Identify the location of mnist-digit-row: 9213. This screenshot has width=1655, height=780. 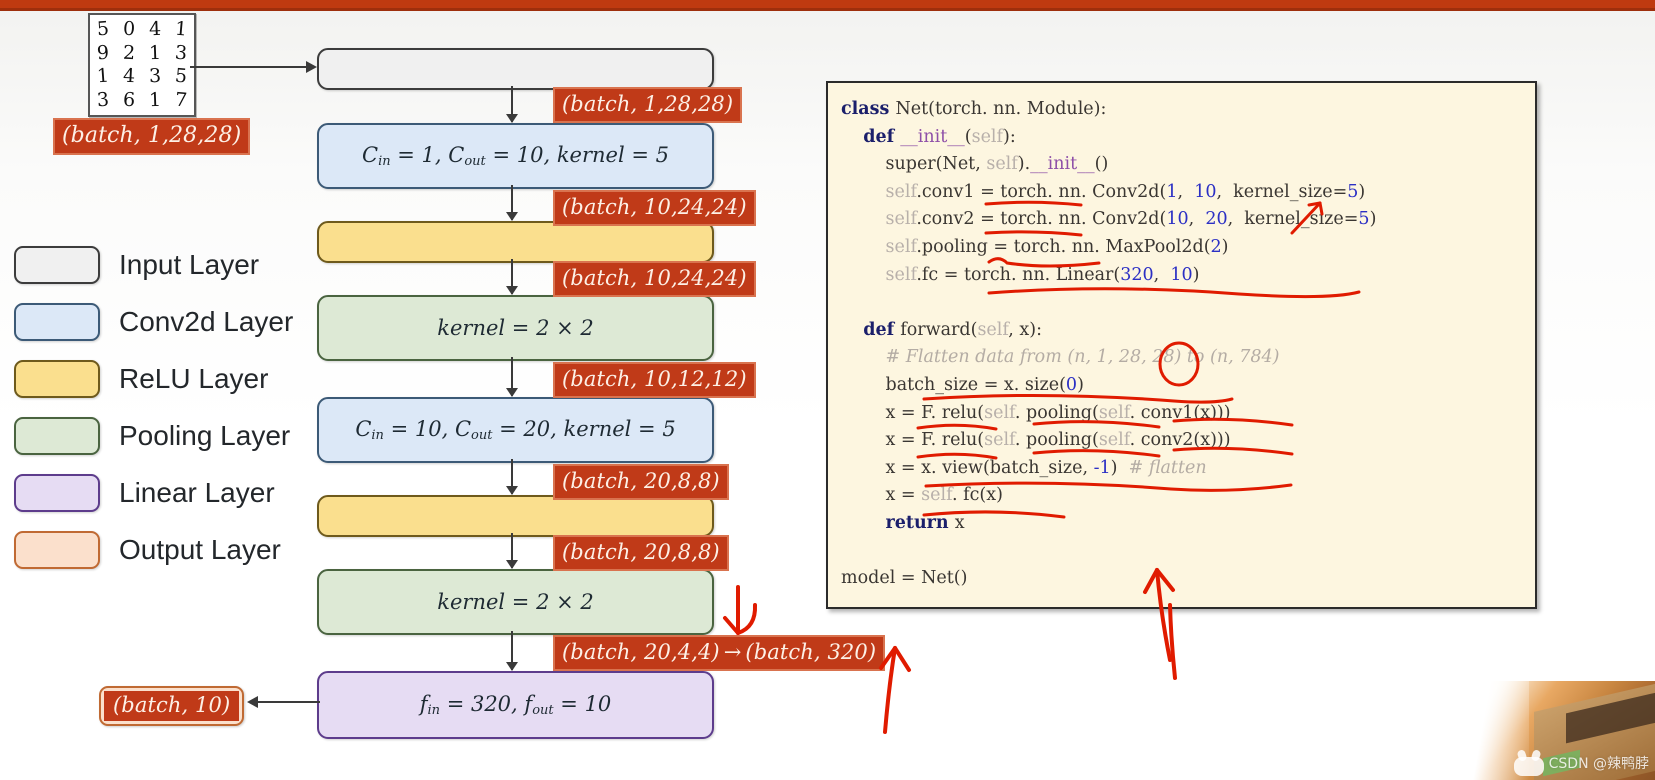
(142, 53).